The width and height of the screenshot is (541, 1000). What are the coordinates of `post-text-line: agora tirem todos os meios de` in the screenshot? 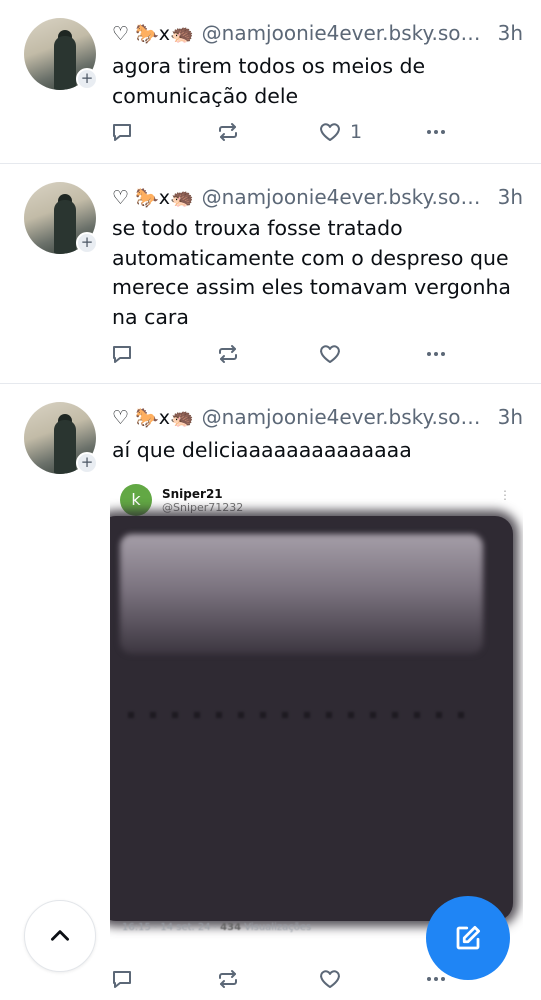 It's located at (269, 66).